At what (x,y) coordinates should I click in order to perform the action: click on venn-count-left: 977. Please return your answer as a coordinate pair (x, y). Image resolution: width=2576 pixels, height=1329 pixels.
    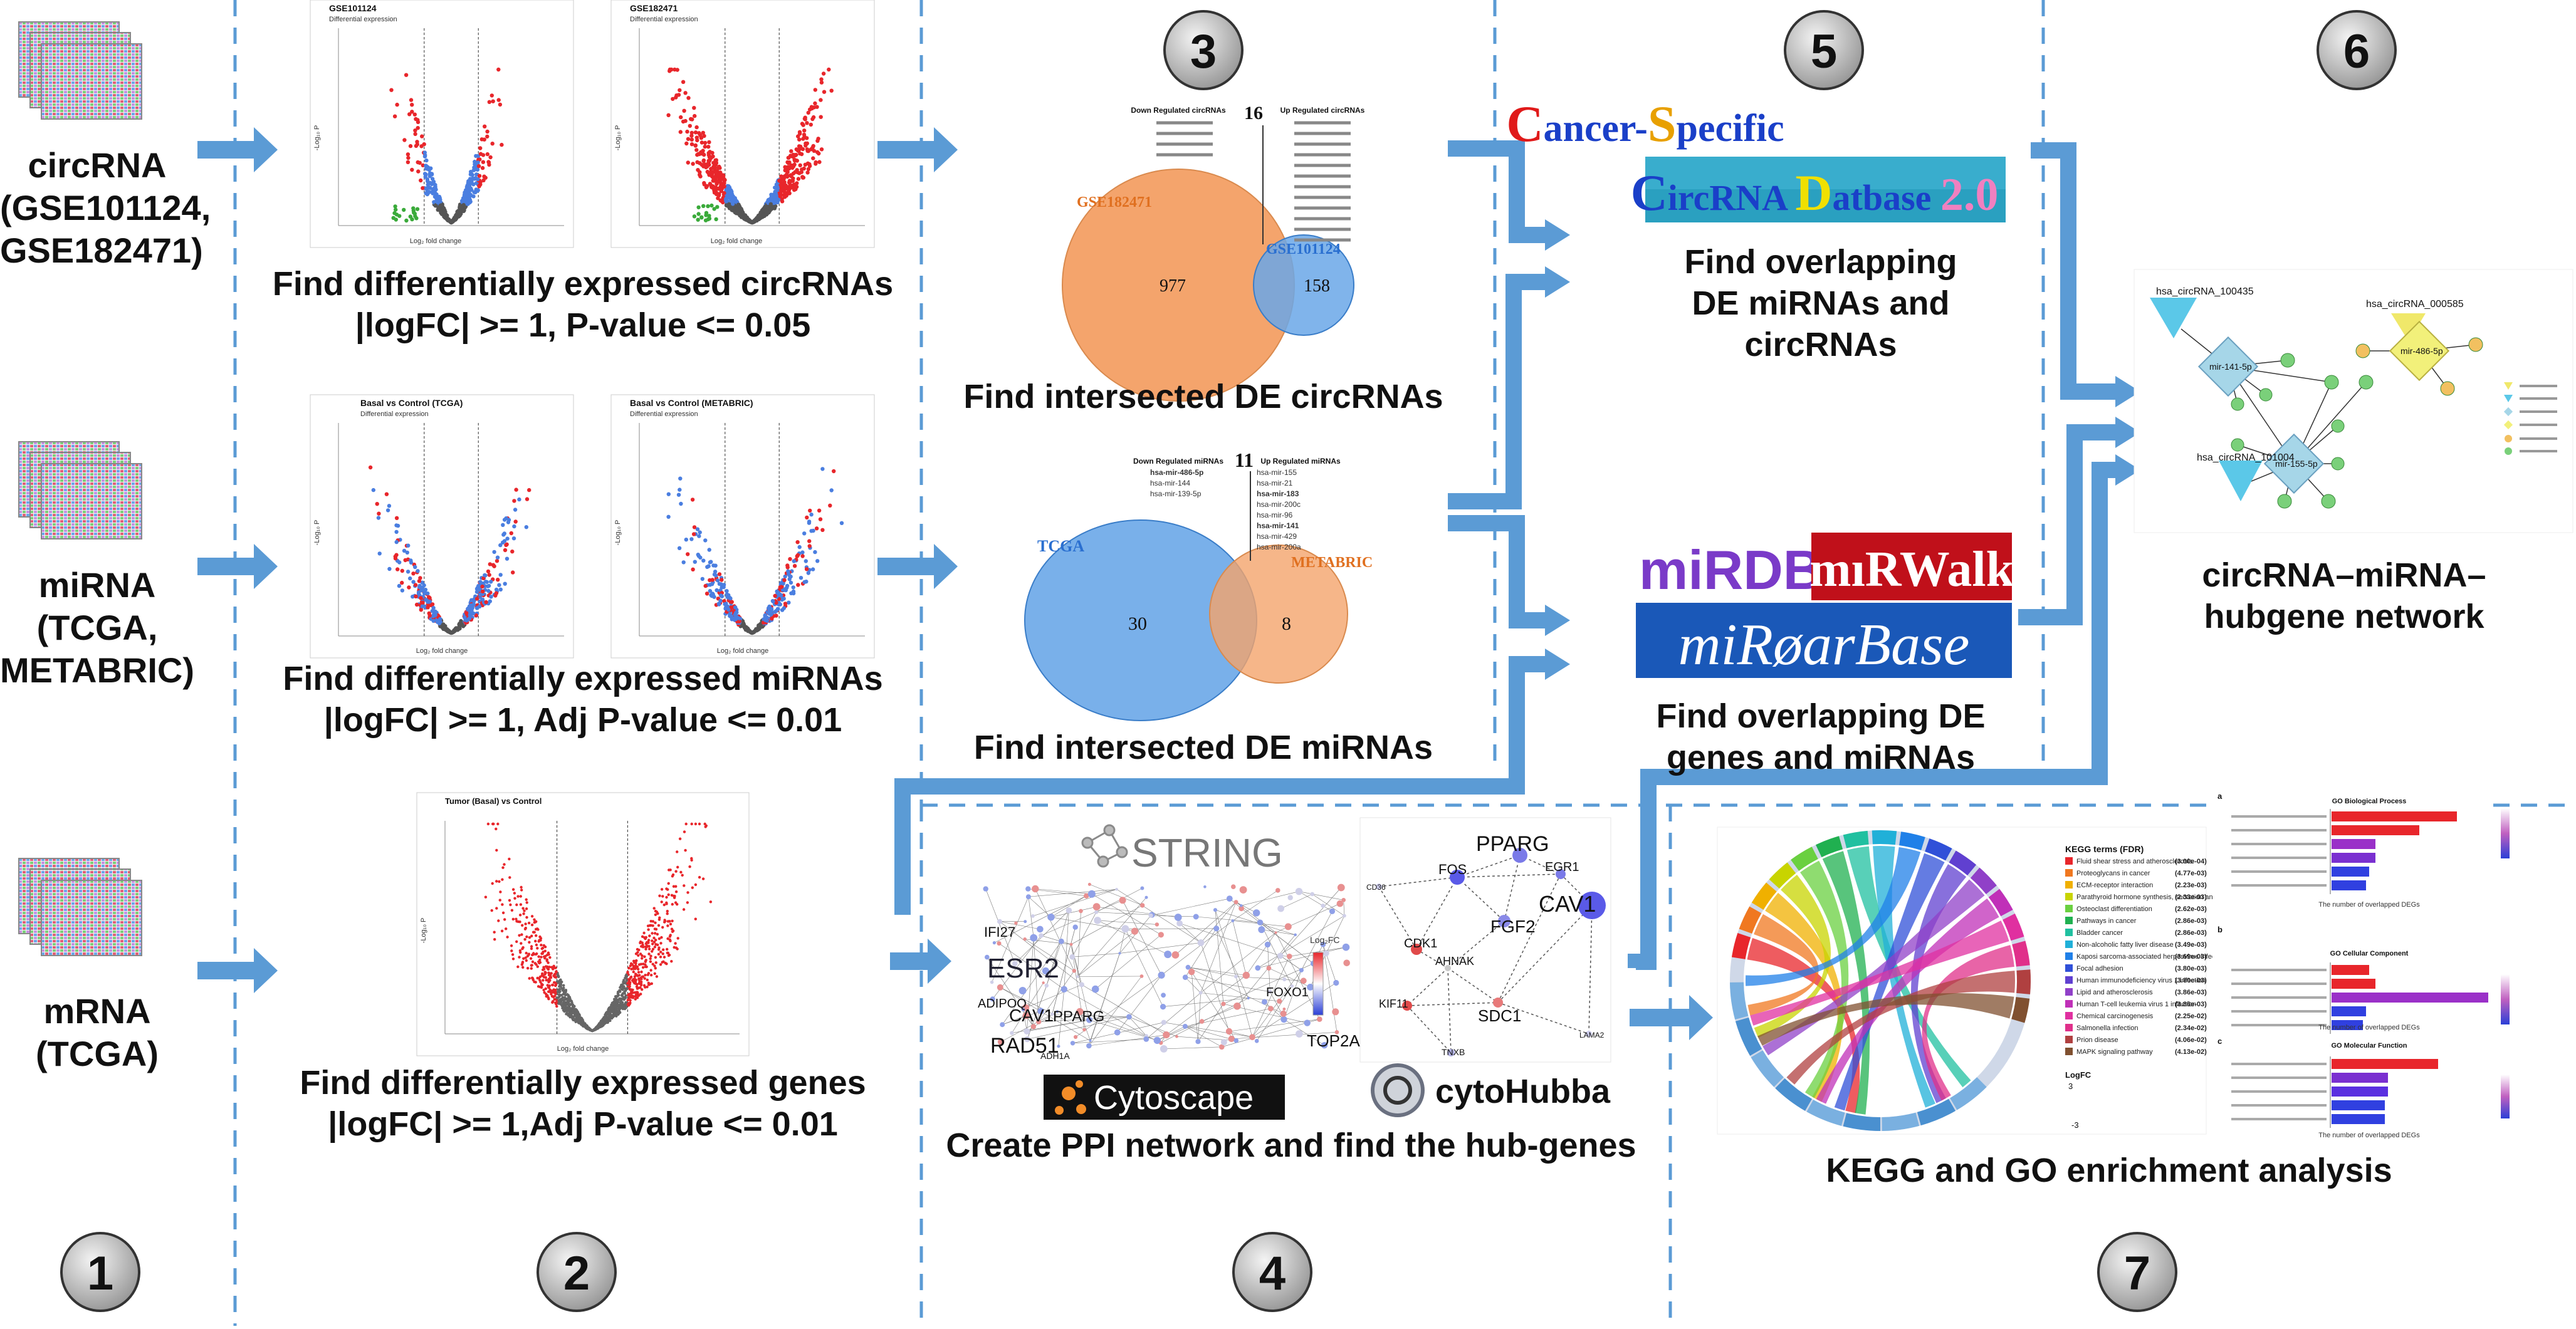
    Looking at the image, I should click on (1173, 286).